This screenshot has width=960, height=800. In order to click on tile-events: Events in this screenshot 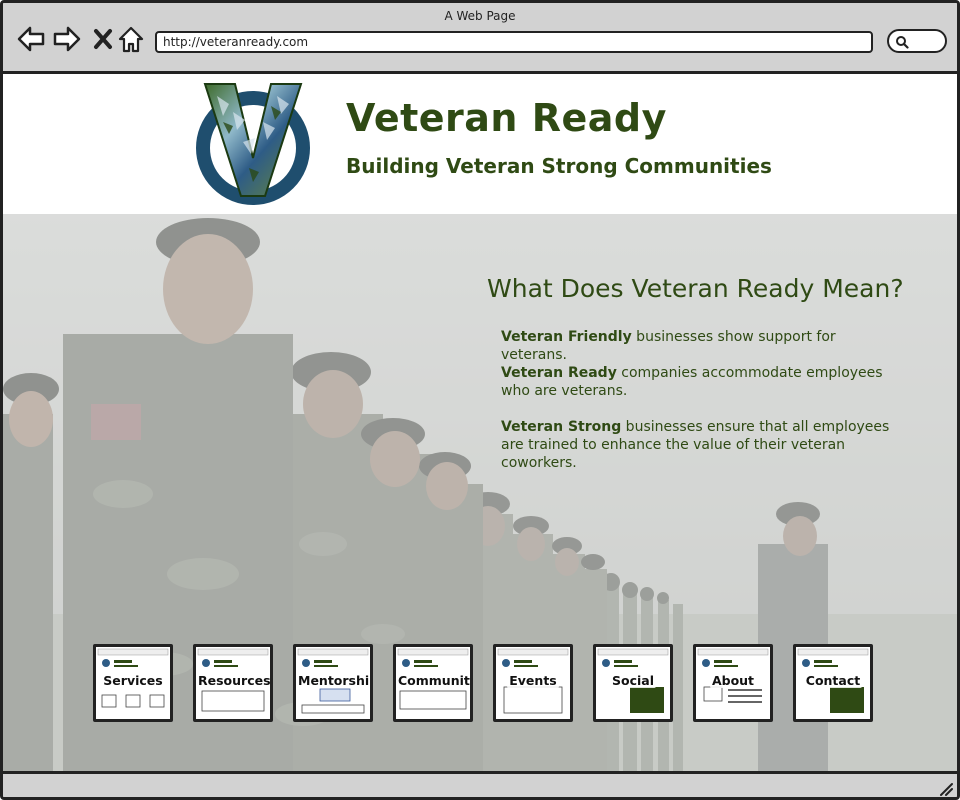, I will do `click(533, 683)`.